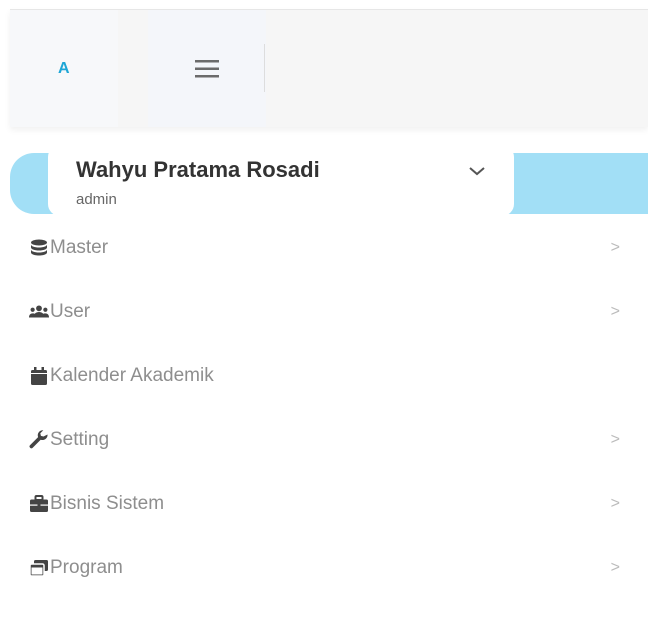 The image size is (648, 635). Describe the element at coordinates (324, 504) in the screenshot. I see `sidebar-item-bisnis-sistem: Bisnis Sistem >` at that location.